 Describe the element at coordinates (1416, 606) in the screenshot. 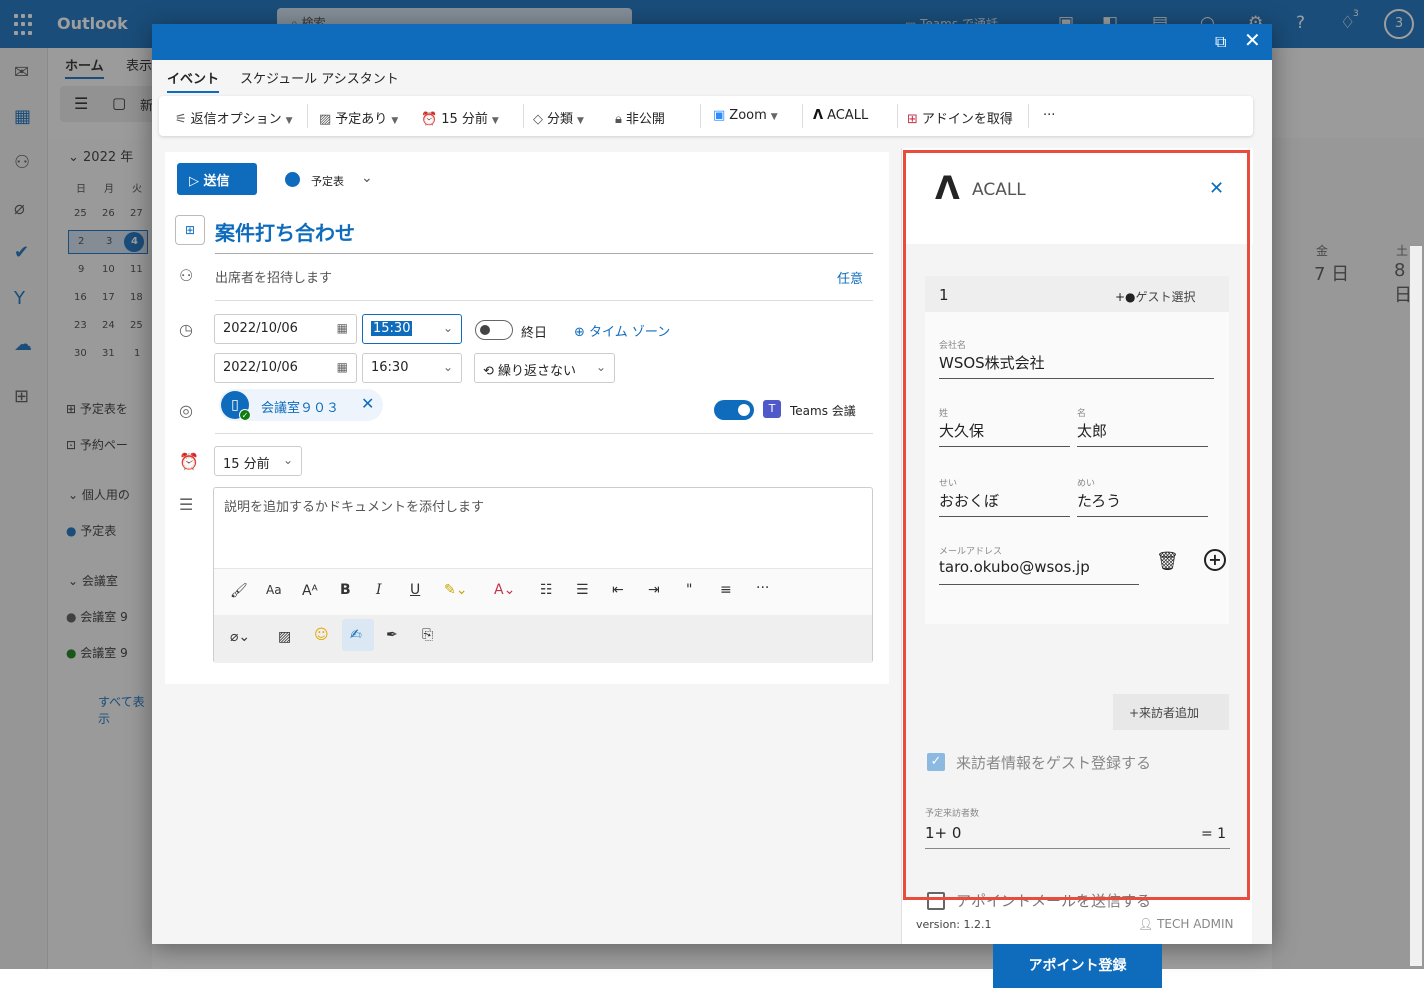

I see `addin-scrollbar` at that location.